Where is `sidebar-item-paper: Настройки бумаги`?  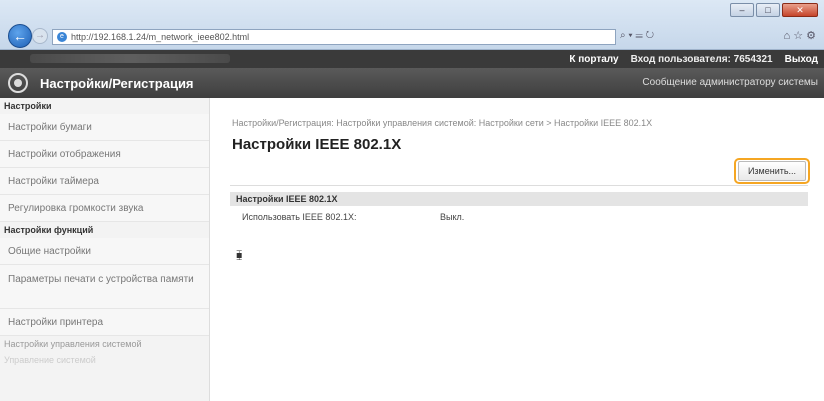
sidebar-item-paper: Настройки бумаги is located at coordinates (104, 127).